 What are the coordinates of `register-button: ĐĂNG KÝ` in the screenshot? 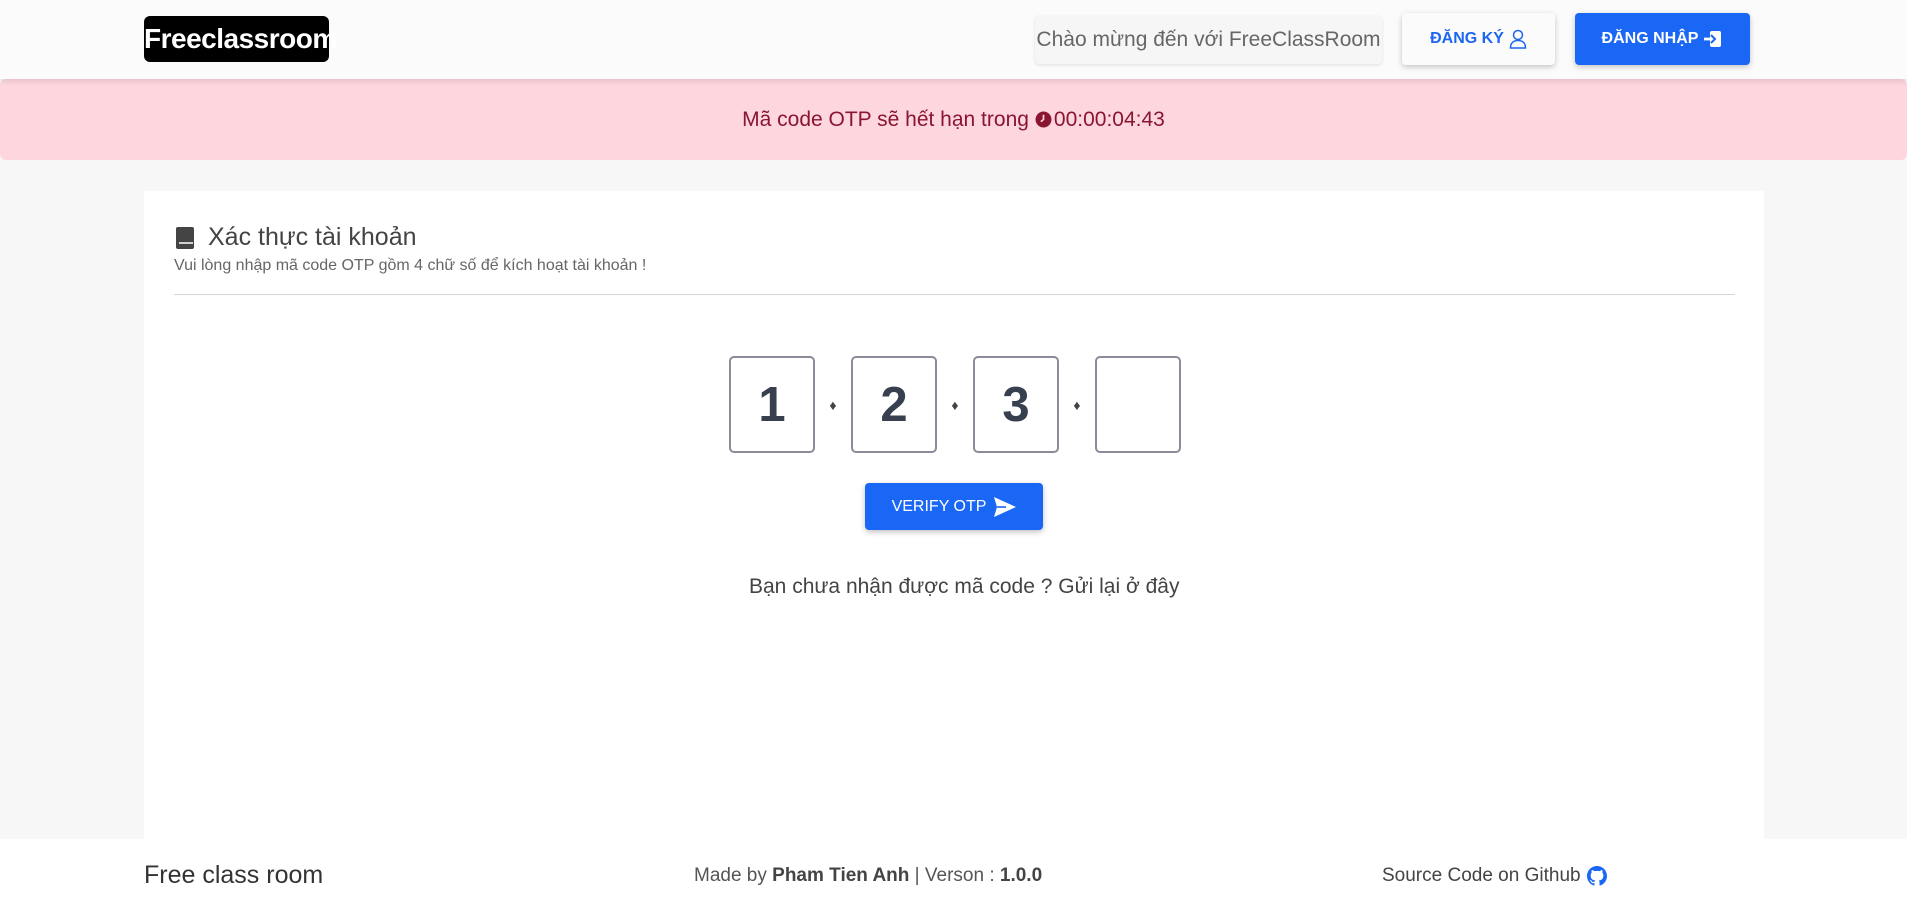 It's located at (1478, 39).